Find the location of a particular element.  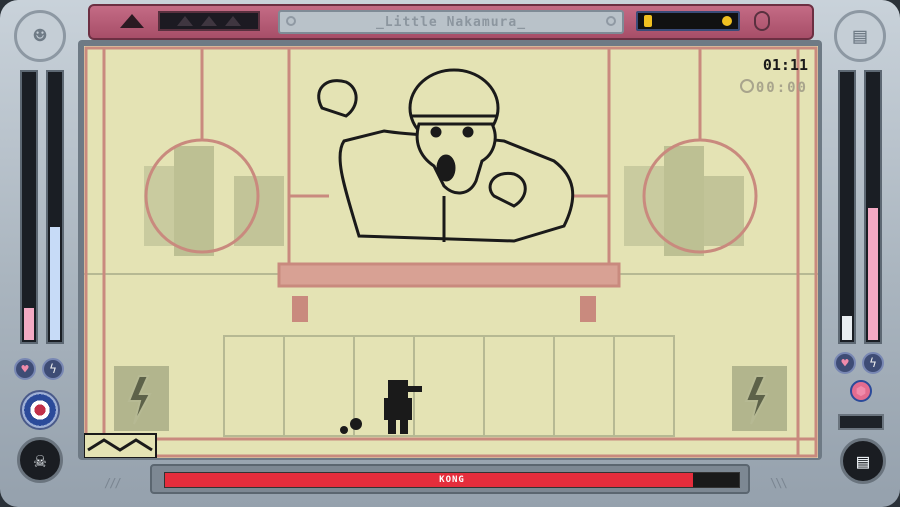

clock-icon is located at coordinates (746, 86).